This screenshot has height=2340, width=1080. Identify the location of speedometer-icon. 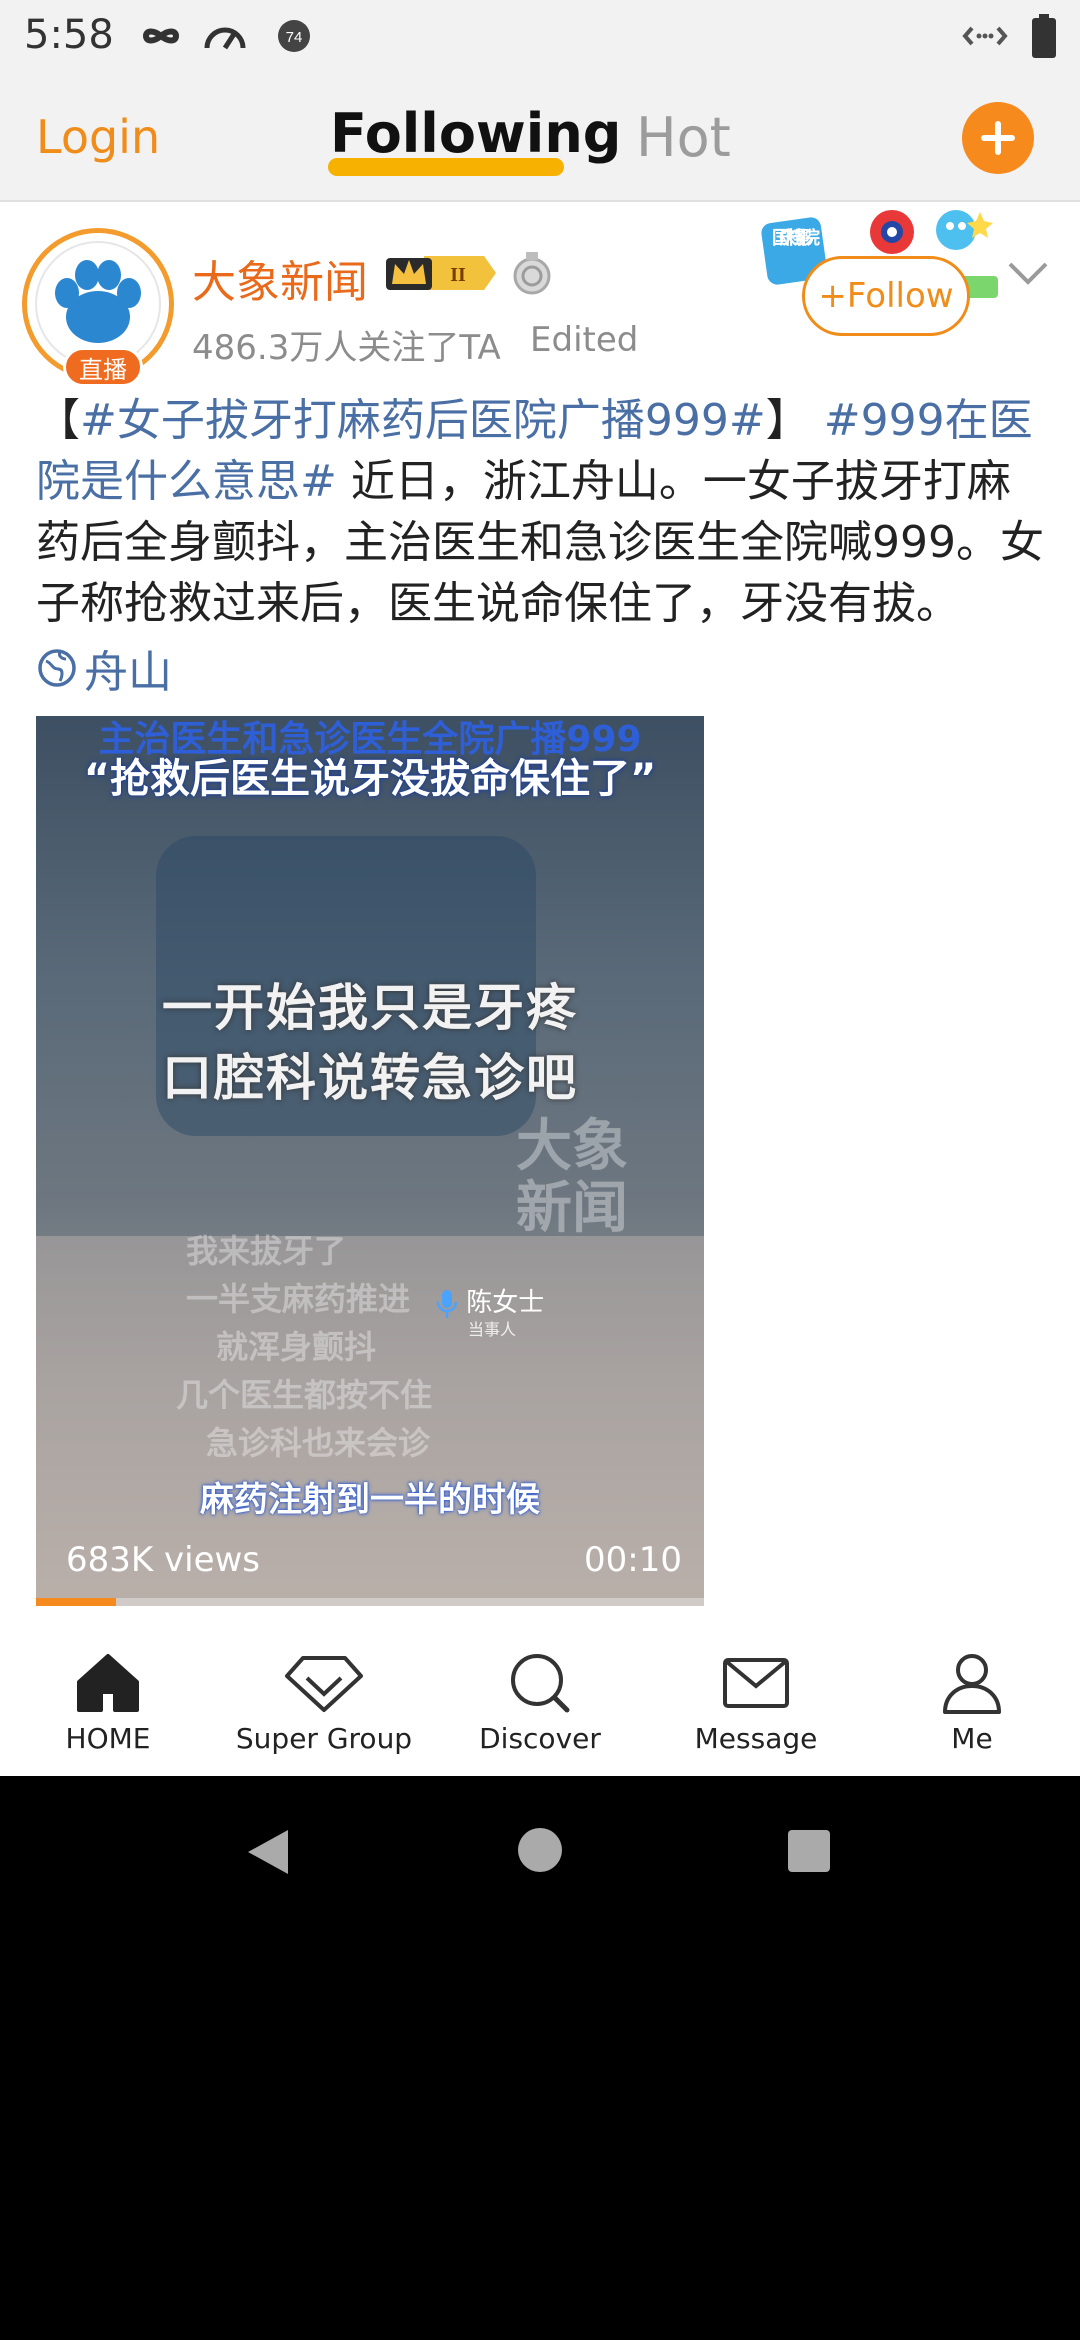
(225, 38).